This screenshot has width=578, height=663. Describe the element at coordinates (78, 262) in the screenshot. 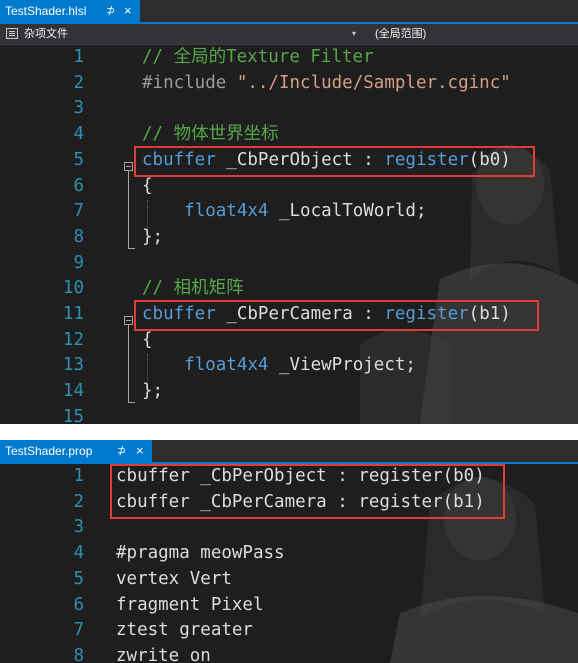

I see `line-number: 9` at that location.